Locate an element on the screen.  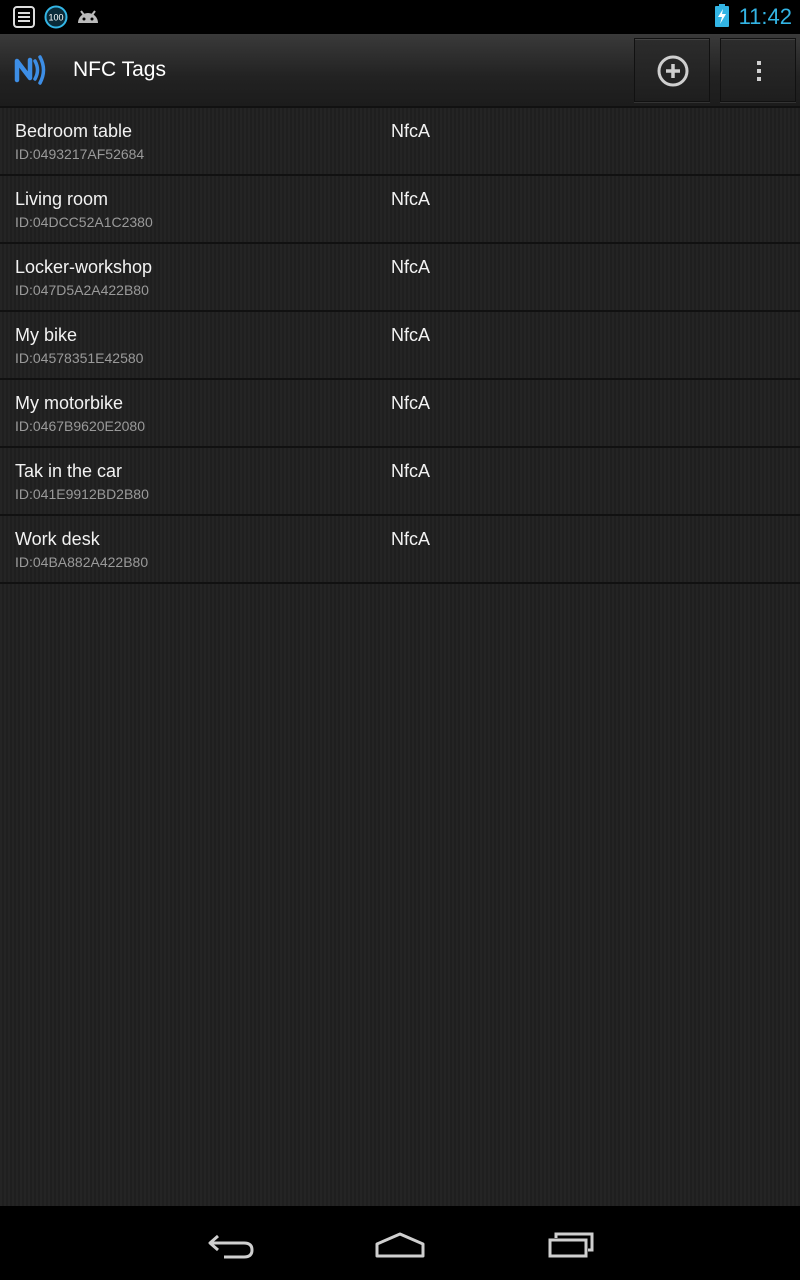
android-icon is located at coordinates (88, 19).